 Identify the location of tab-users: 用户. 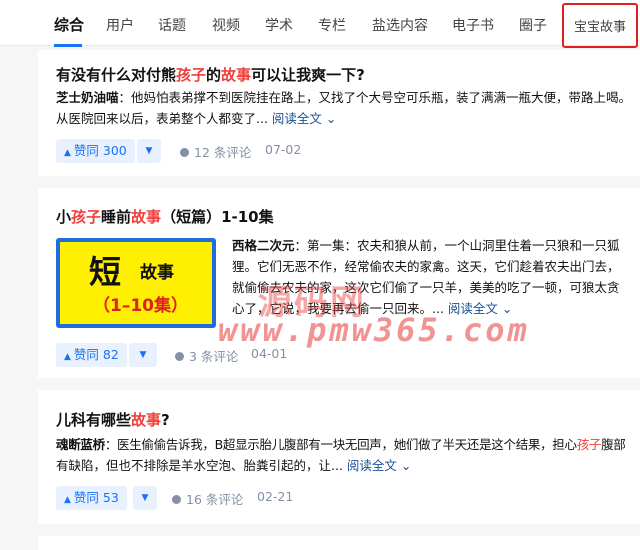
(120, 25).